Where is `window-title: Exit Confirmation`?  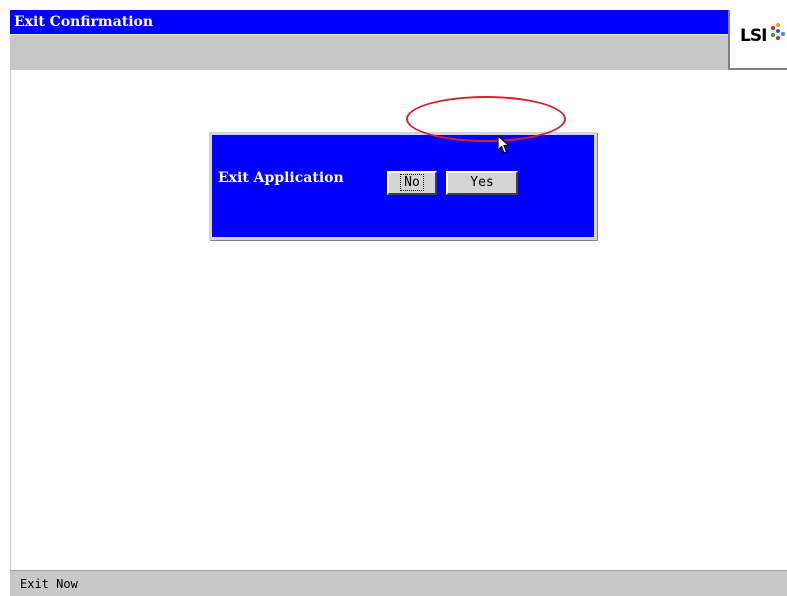 window-title: Exit Confirmation is located at coordinates (84, 22).